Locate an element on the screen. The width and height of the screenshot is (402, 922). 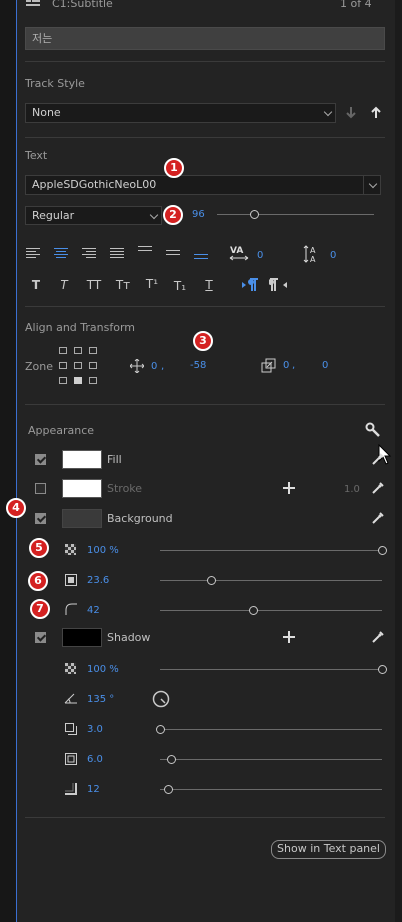
shadow-size-value: 6.0 is located at coordinates (95, 759).